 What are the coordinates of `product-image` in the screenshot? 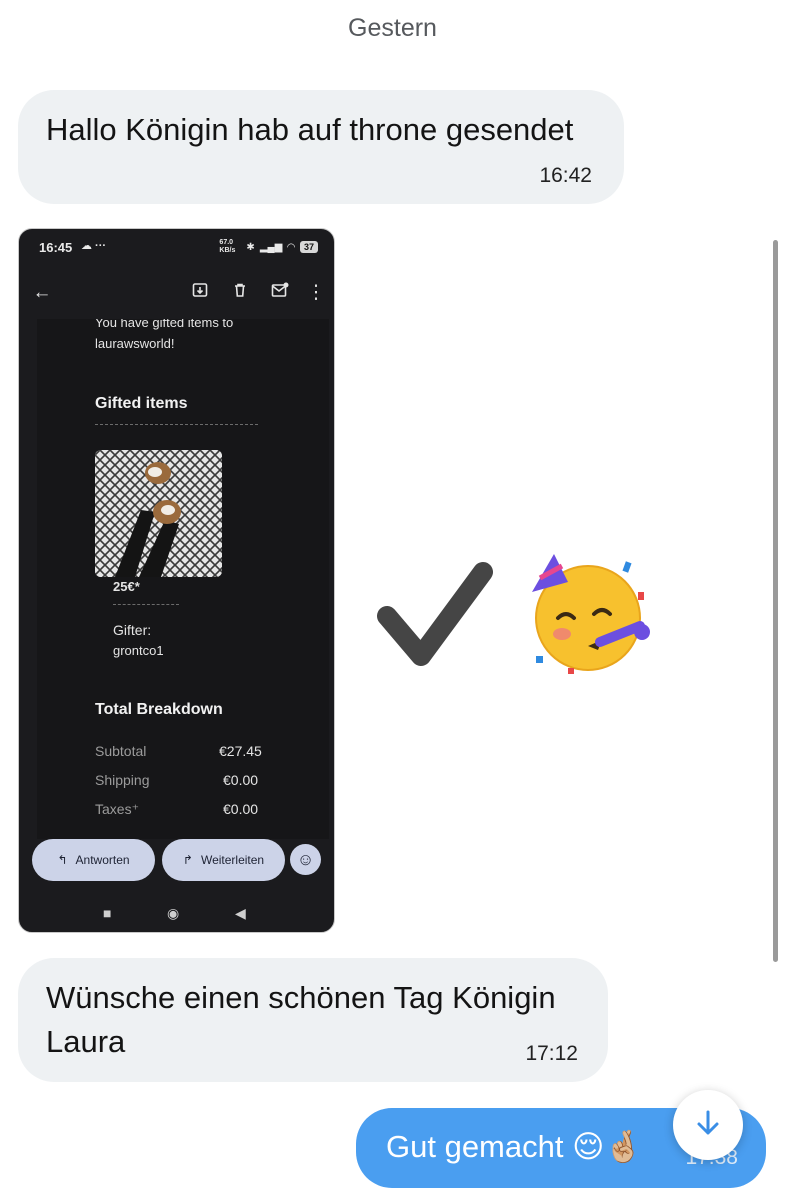 It's located at (158, 513).